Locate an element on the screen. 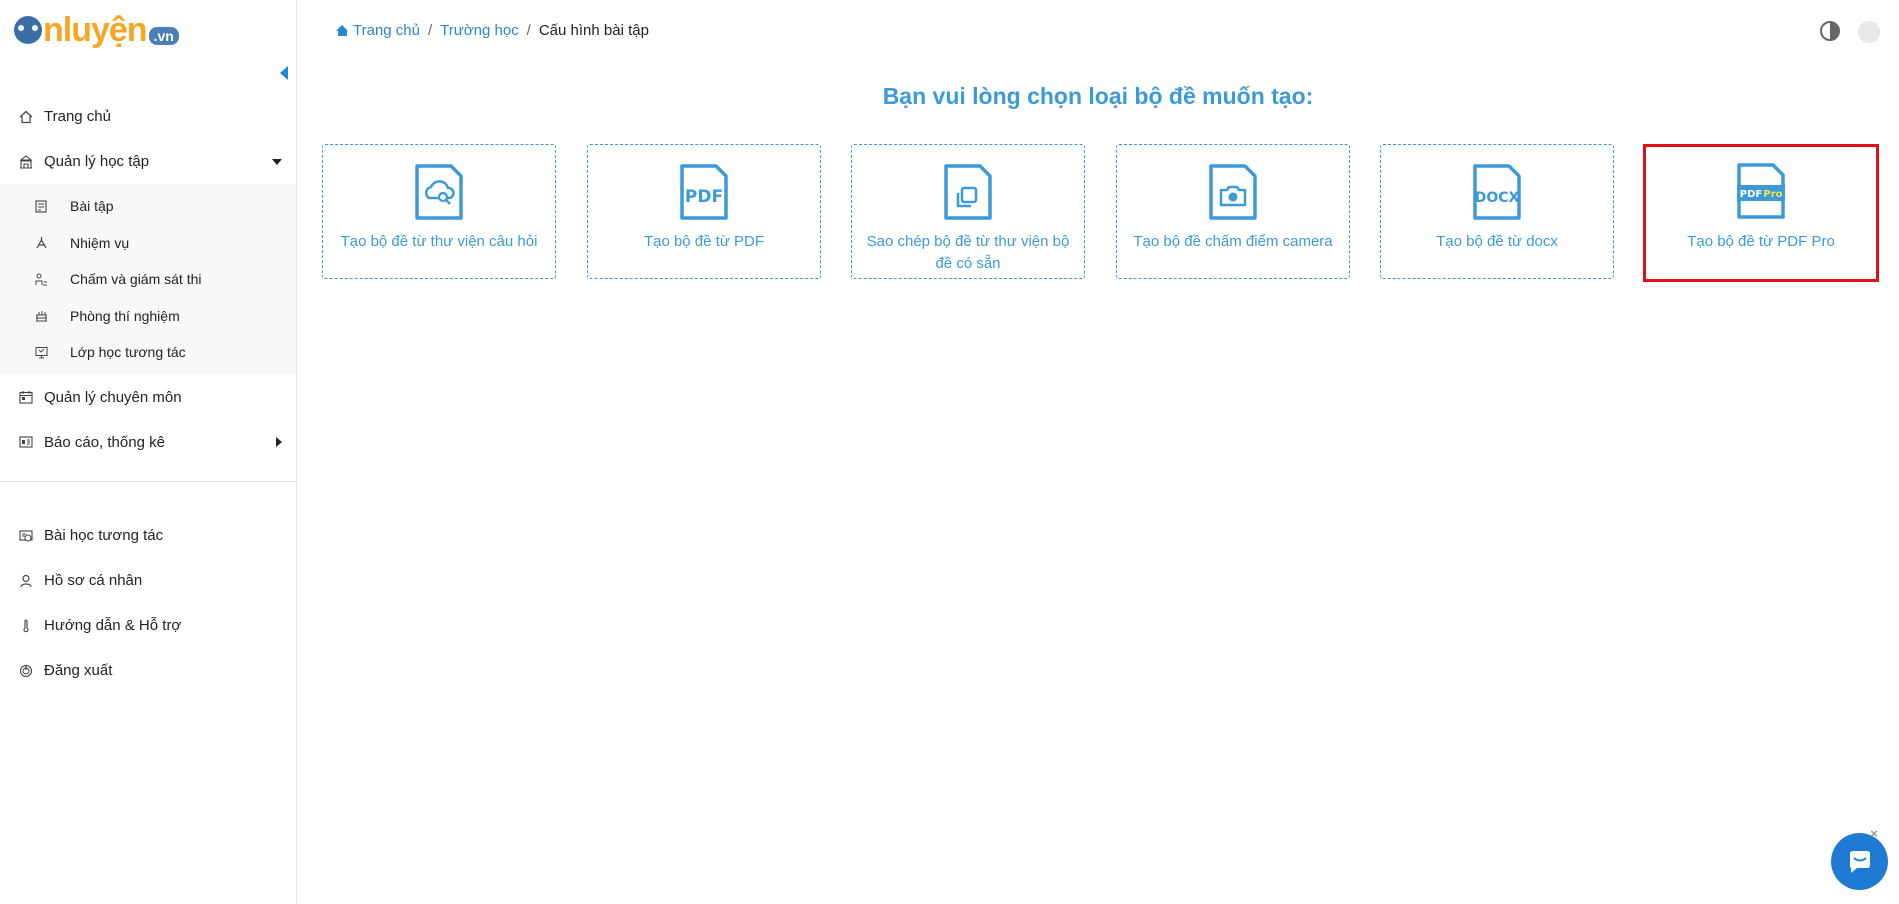  sidebar-item-label: Hồ sơ cá nhân is located at coordinates (93, 580).